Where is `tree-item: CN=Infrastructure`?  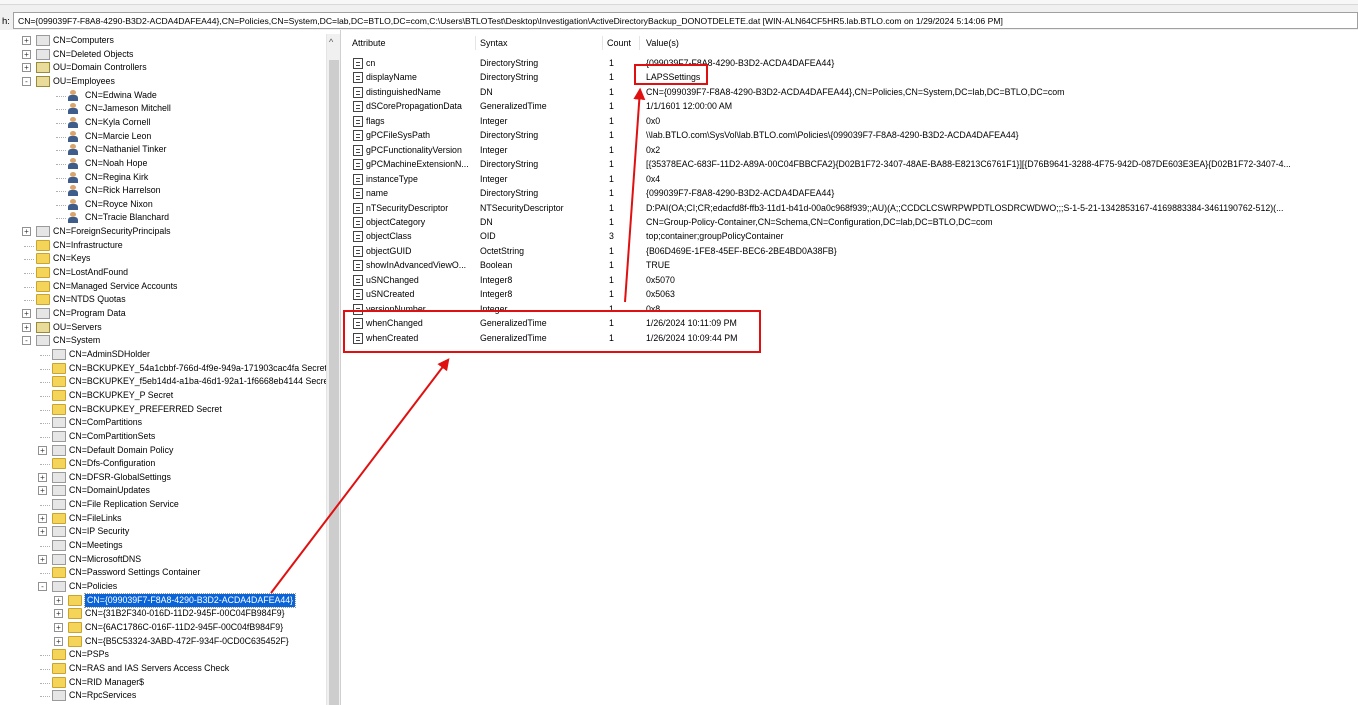 tree-item: CN=Infrastructure is located at coordinates (163, 246).